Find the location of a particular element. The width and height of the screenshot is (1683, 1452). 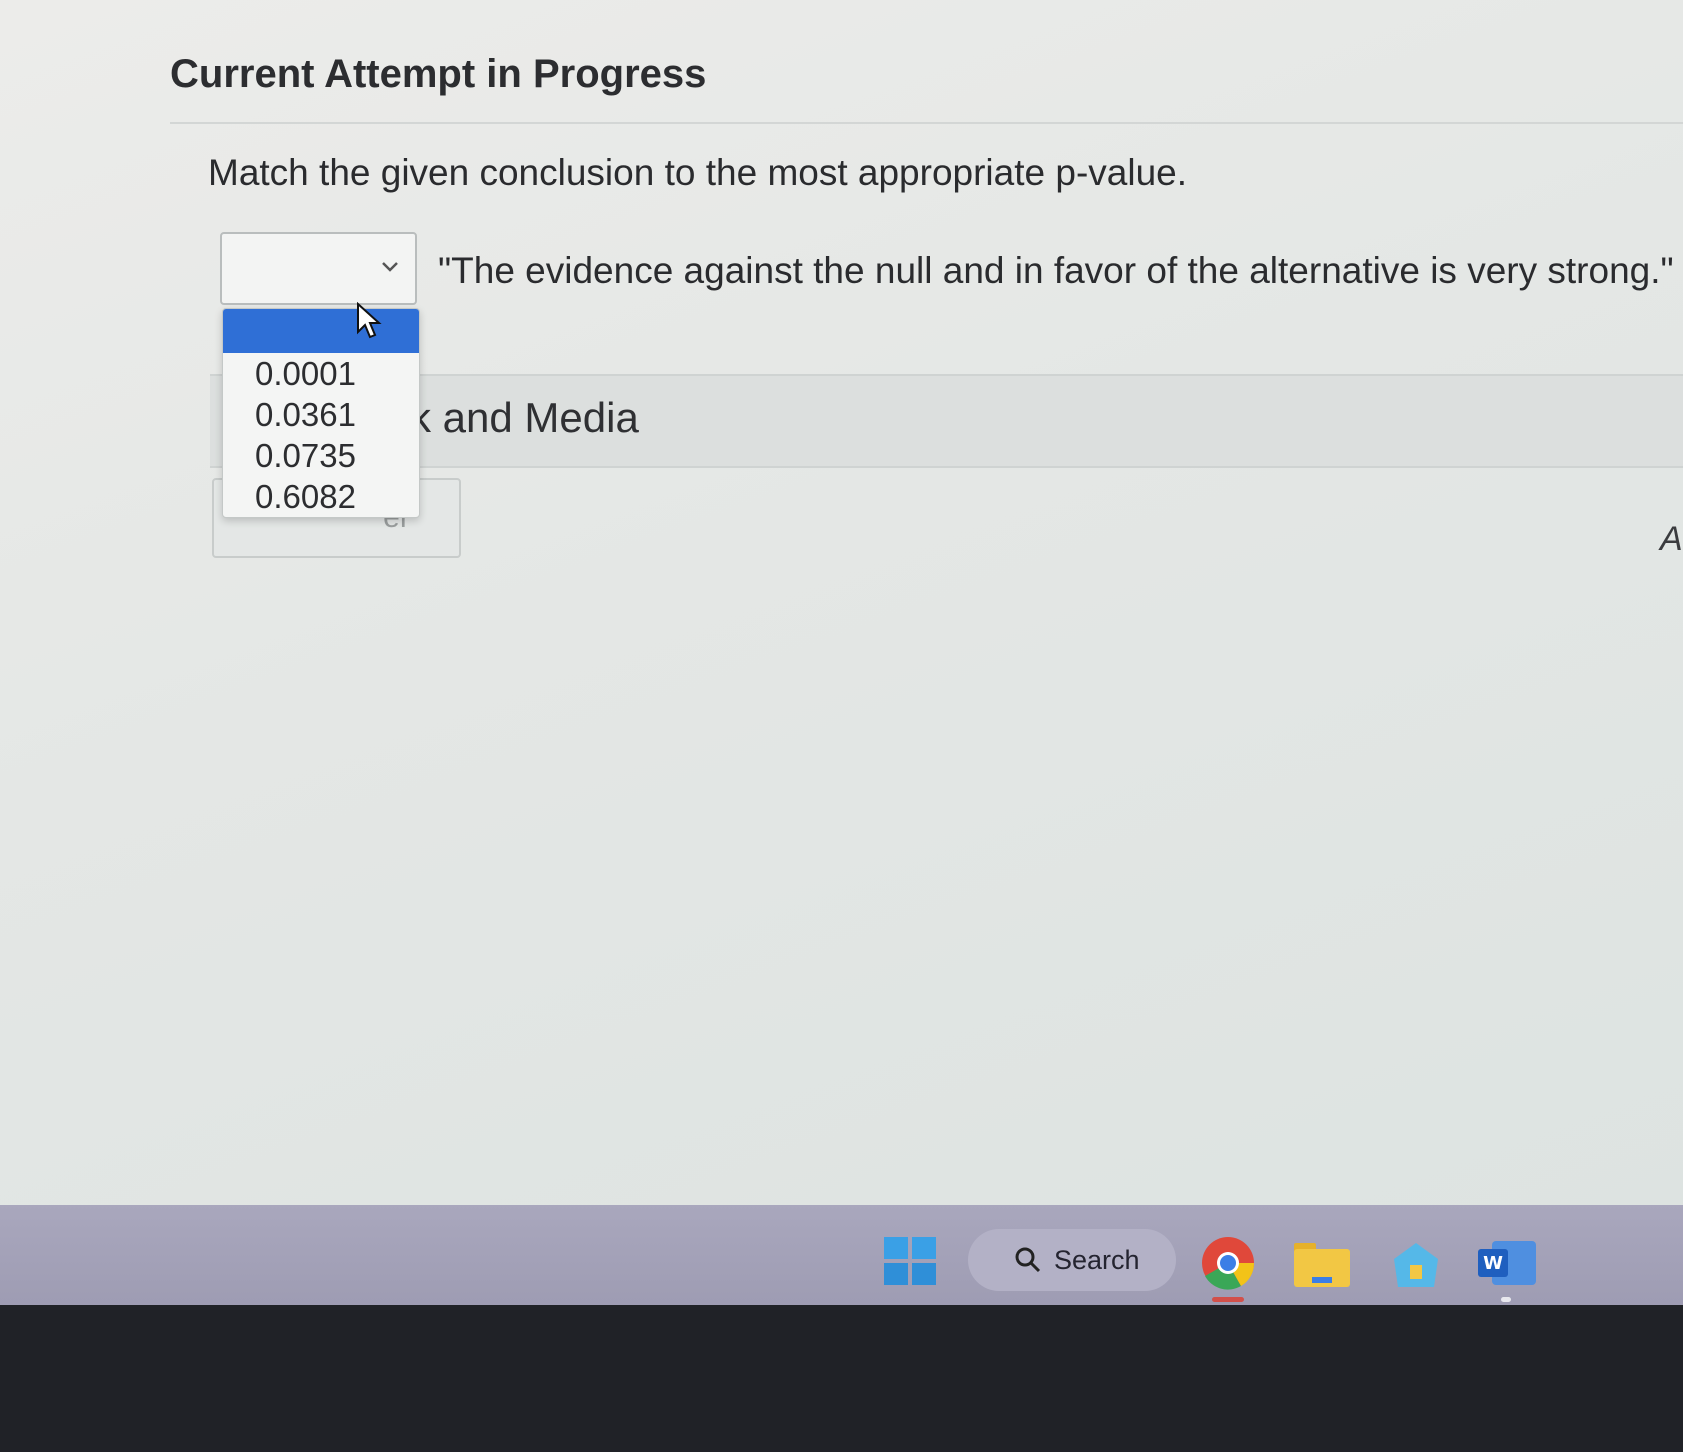

chrome-icon is located at coordinates (1228, 1263).